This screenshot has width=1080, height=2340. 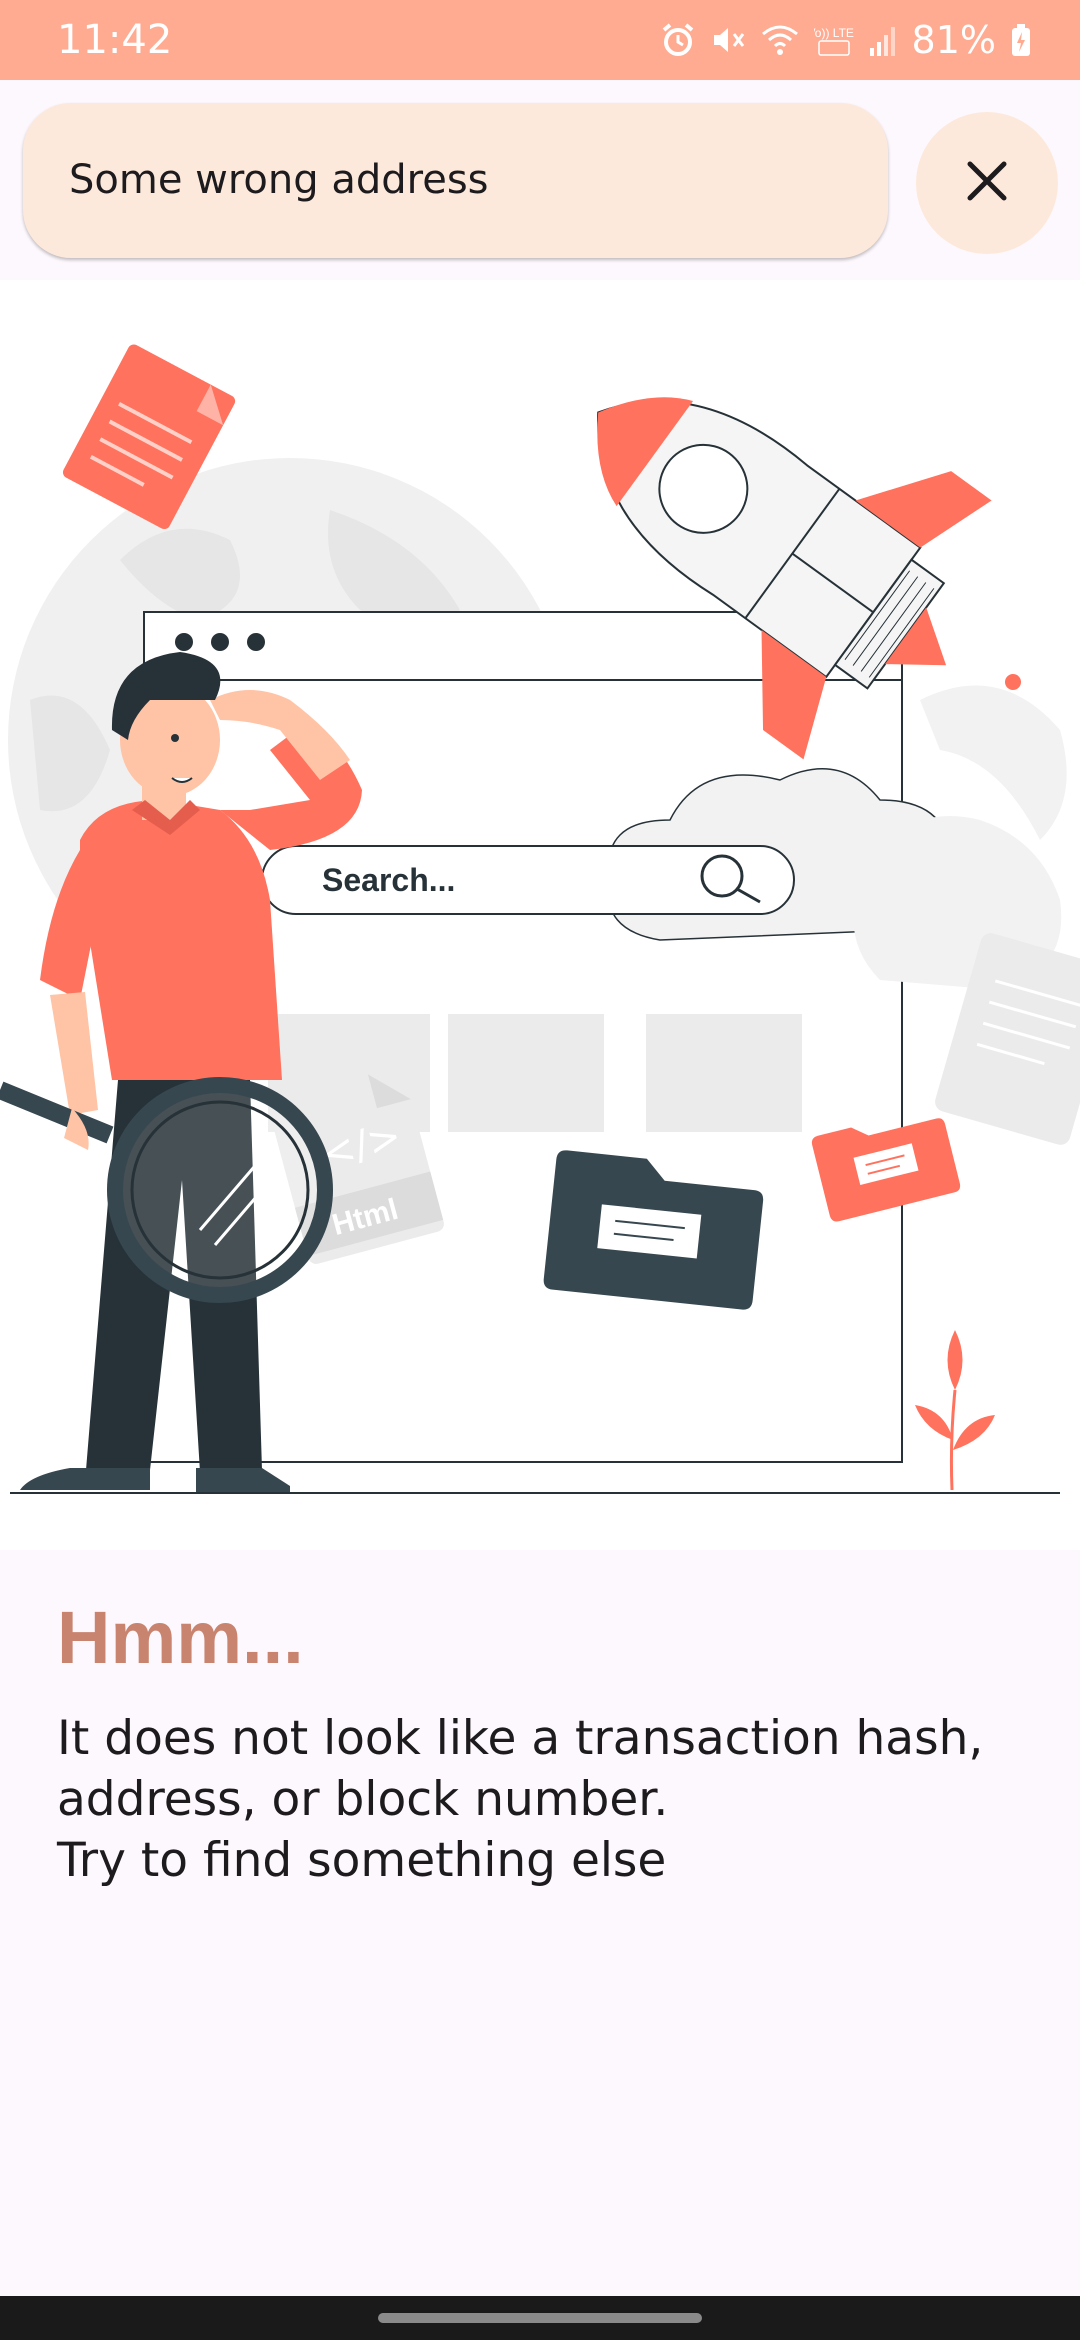 I want to click on search-input: Some wrong address, so click(x=455, y=180).